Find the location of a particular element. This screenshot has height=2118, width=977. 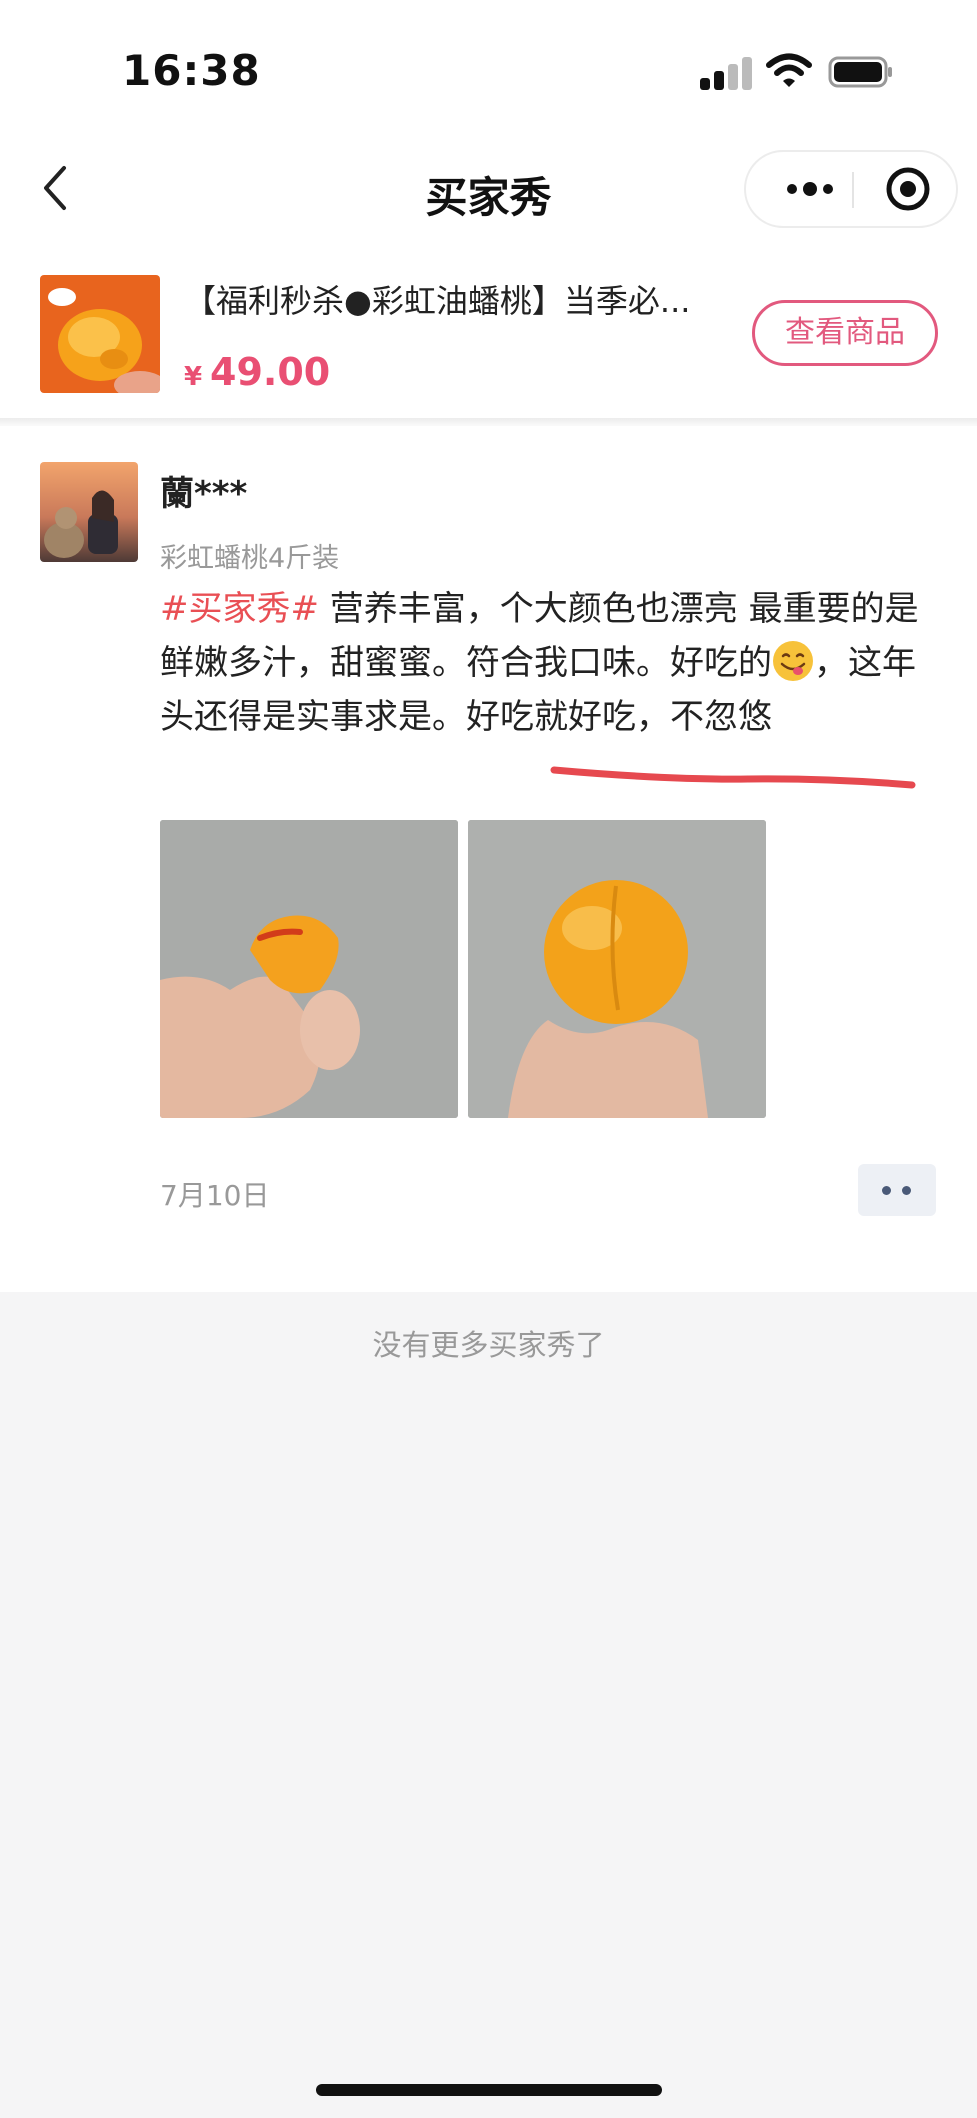

product-spec: 彩虹蟠桃4斤装 is located at coordinates (250, 558).